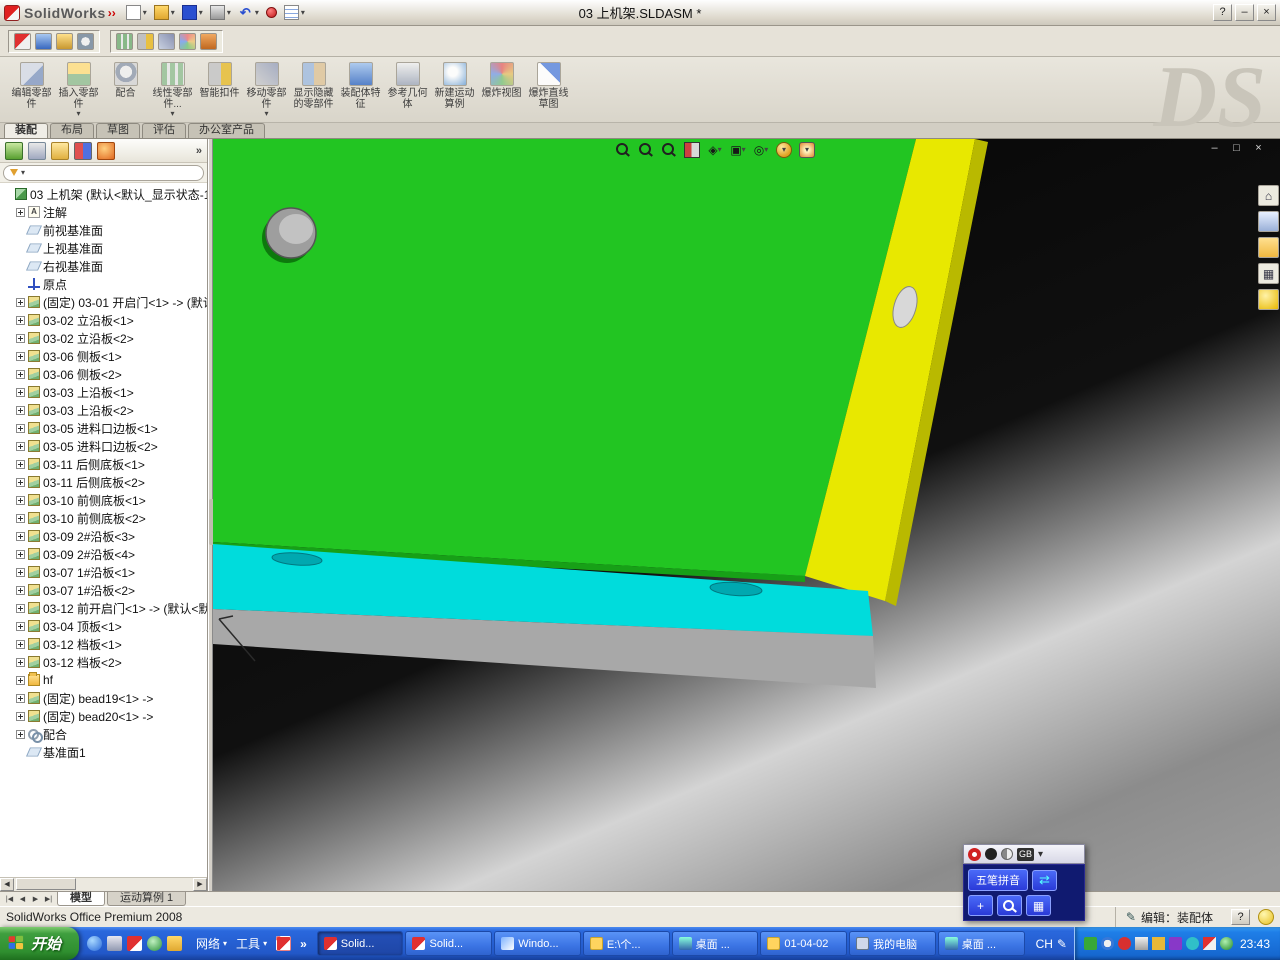 Image resolution: width=1280 pixels, height=960 pixels. What do you see at coordinates (103, 482) in the screenshot?
I see `tree-item: 03-11 后侧底板<2>` at bounding box center [103, 482].